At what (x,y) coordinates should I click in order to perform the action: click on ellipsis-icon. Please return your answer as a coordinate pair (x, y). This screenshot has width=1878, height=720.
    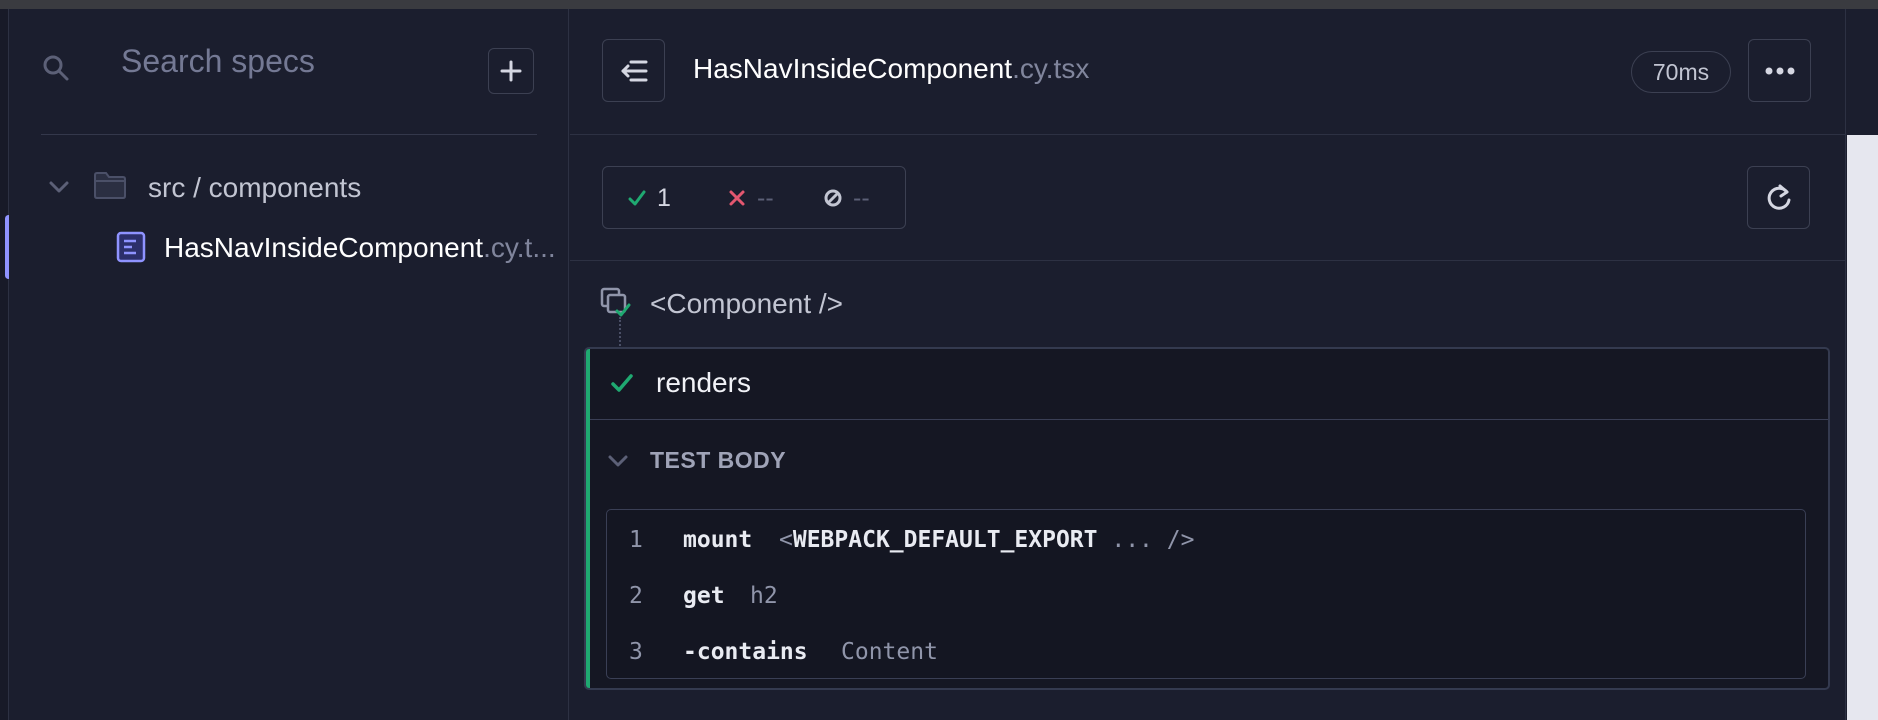
    Looking at the image, I should click on (1779, 70).